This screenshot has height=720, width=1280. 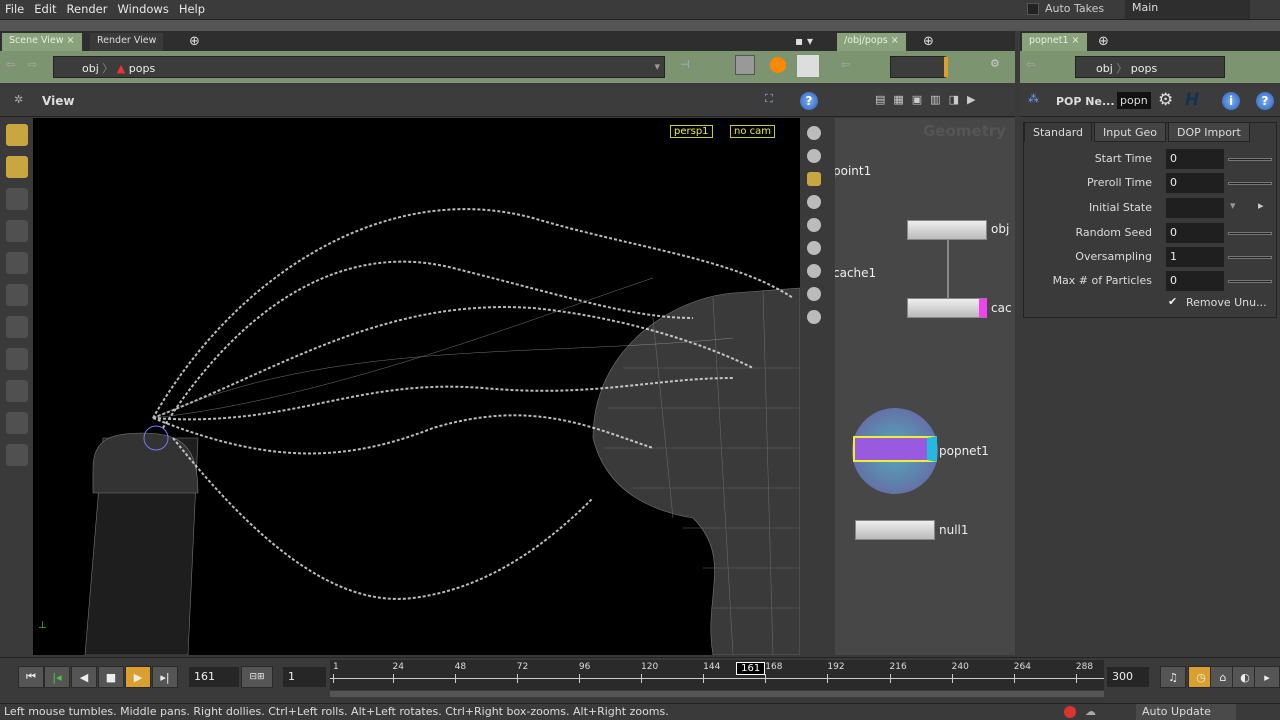 I want to click on end-frame-field: 300, so click(x=1128, y=677).